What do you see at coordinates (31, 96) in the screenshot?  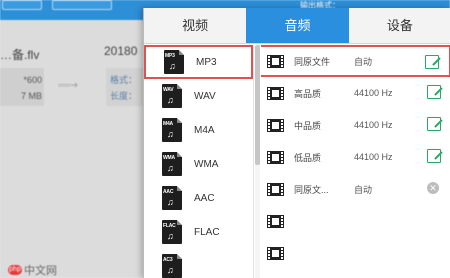 I see `file-size: 7 MB` at bounding box center [31, 96].